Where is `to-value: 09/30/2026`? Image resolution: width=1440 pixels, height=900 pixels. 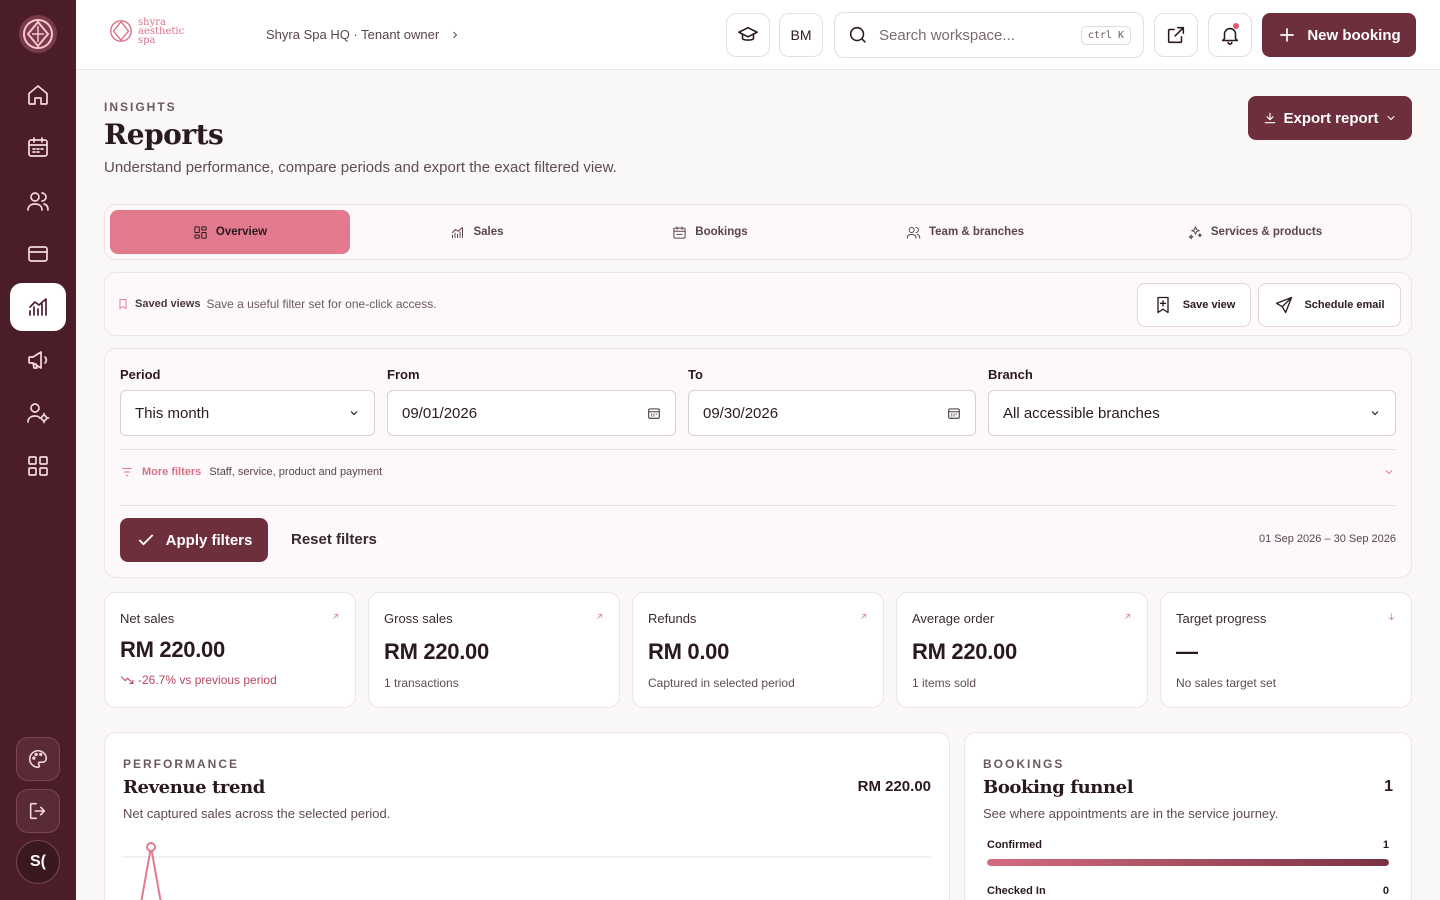
to-value: 09/30/2026 is located at coordinates (741, 413).